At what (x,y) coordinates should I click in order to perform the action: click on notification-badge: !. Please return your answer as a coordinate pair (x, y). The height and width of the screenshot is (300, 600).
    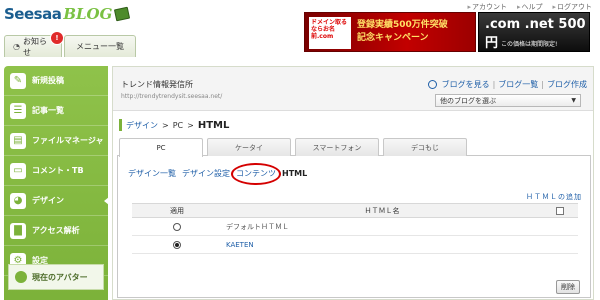
    Looking at the image, I should click on (57, 38).